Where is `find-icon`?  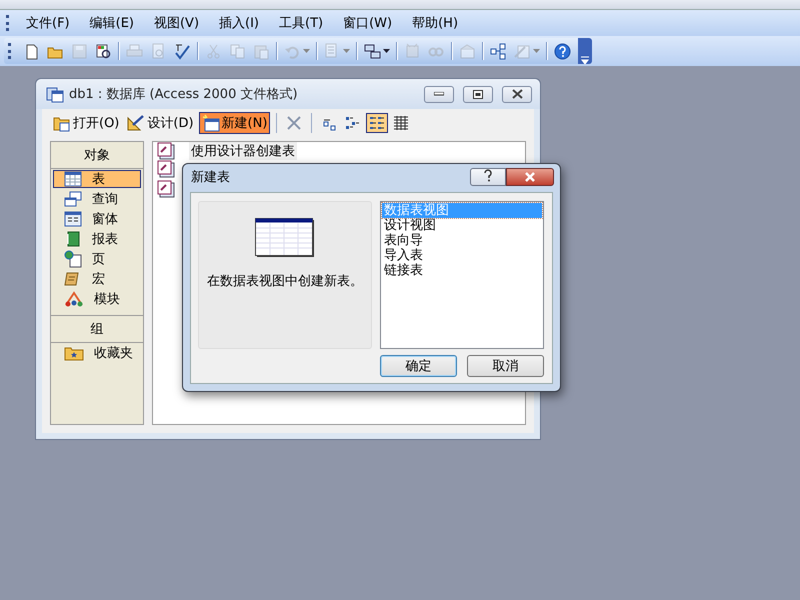
find-icon is located at coordinates (103, 51).